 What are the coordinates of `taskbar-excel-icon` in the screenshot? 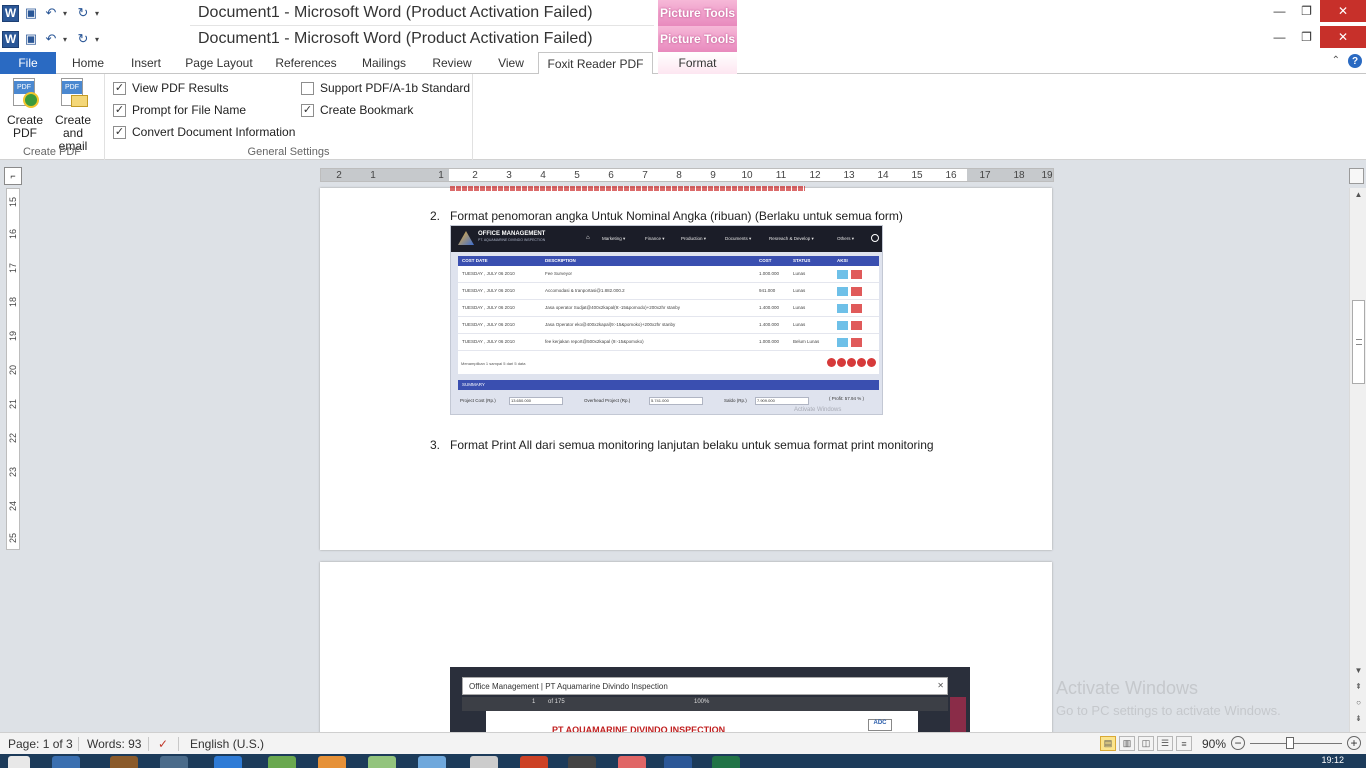 It's located at (726, 762).